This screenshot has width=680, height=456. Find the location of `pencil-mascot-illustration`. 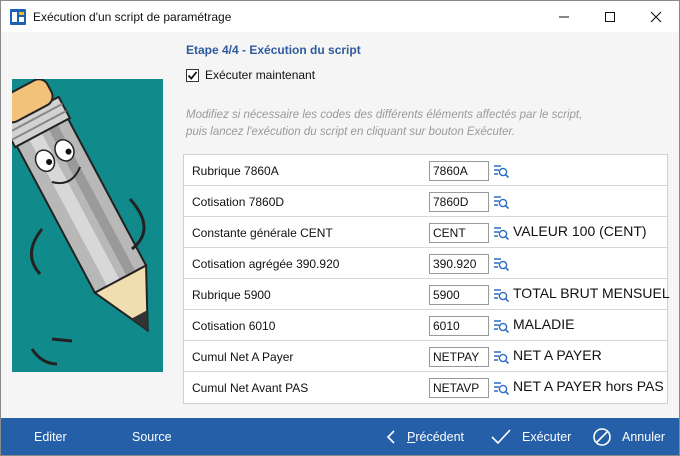

pencil-mascot-illustration is located at coordinates (87, 225).